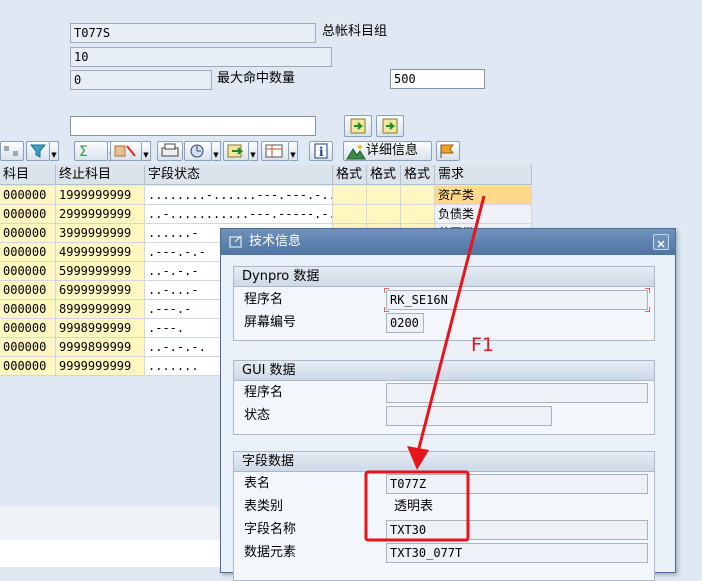  I want to click on annotation-overlay: F1, so click(429, 368).